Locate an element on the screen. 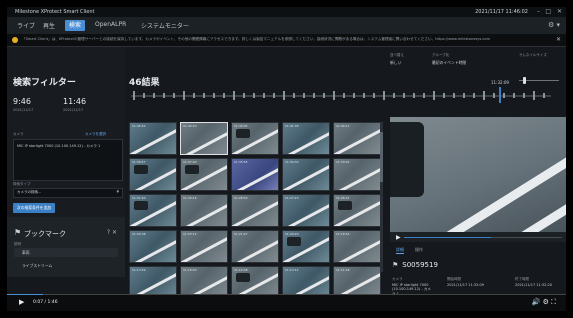  result-thumbnail: 11:27:23 is located at coordinates (306, 210).